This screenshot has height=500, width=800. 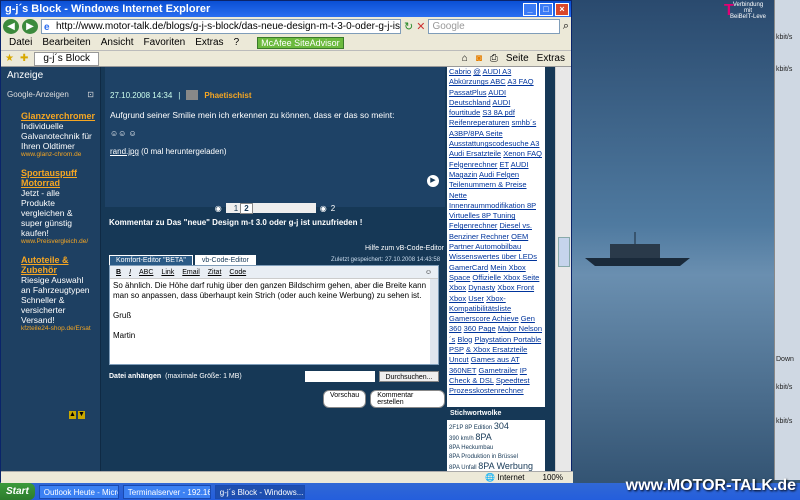 I want to click on sidebar-link: Abkürzungs ABC, so click(x=477, y=81).